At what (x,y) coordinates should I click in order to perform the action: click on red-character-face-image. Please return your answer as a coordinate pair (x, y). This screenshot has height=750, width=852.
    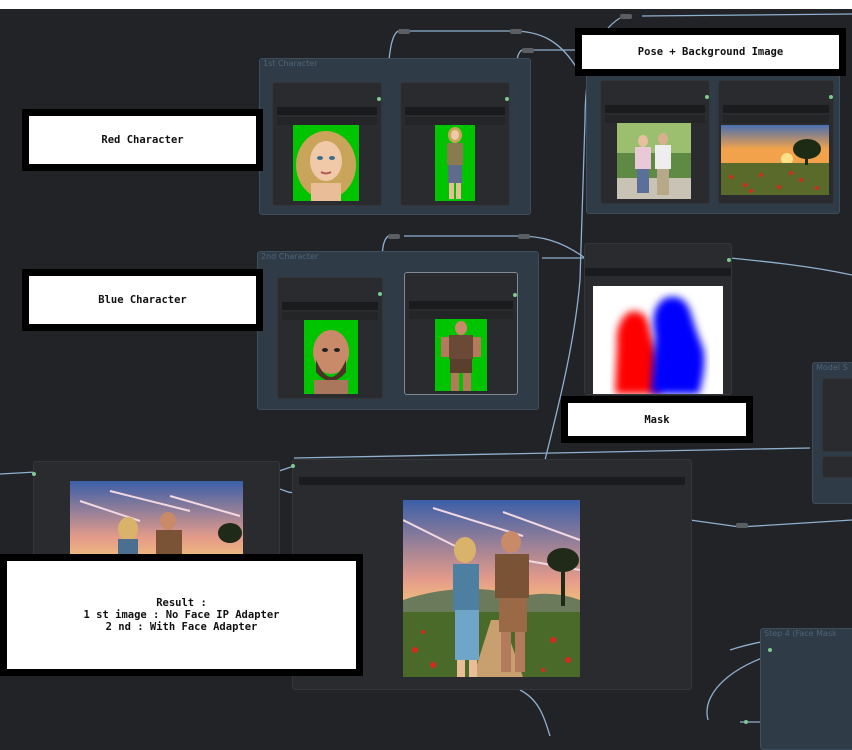
    Looking at the image, I should click on (326, 163).